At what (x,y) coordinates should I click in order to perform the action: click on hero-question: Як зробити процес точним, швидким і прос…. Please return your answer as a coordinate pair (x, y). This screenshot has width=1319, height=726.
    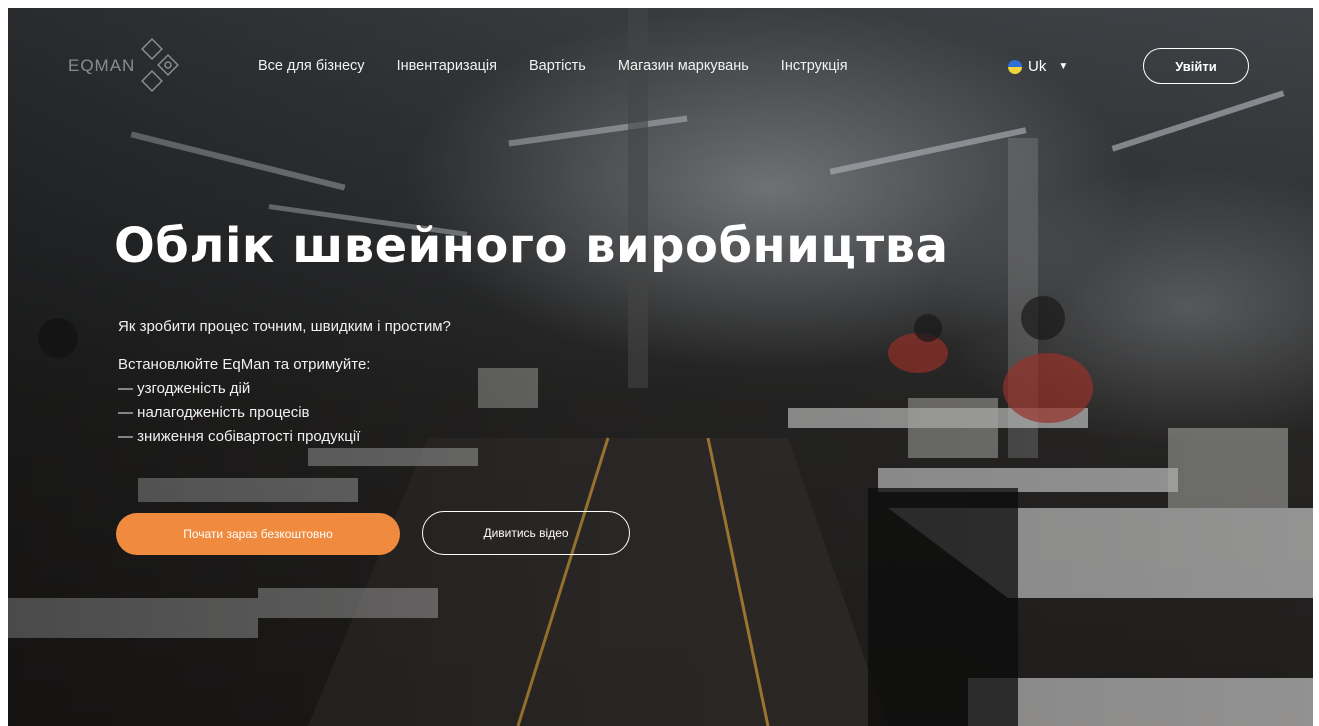
    Looking at the image, I should click on (284, 326).